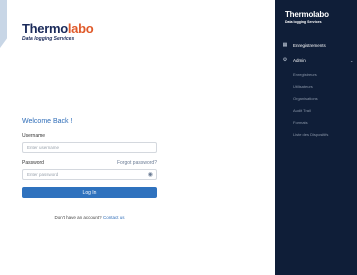  I want to click on corner-accent, so click(3, 24).